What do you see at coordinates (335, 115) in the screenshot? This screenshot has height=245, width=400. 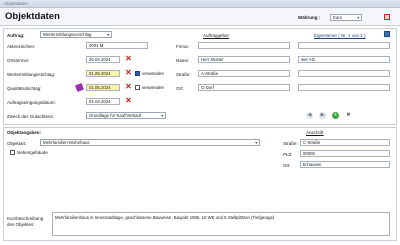 I see `plus-icon: +` at bounding box center [335, 115].